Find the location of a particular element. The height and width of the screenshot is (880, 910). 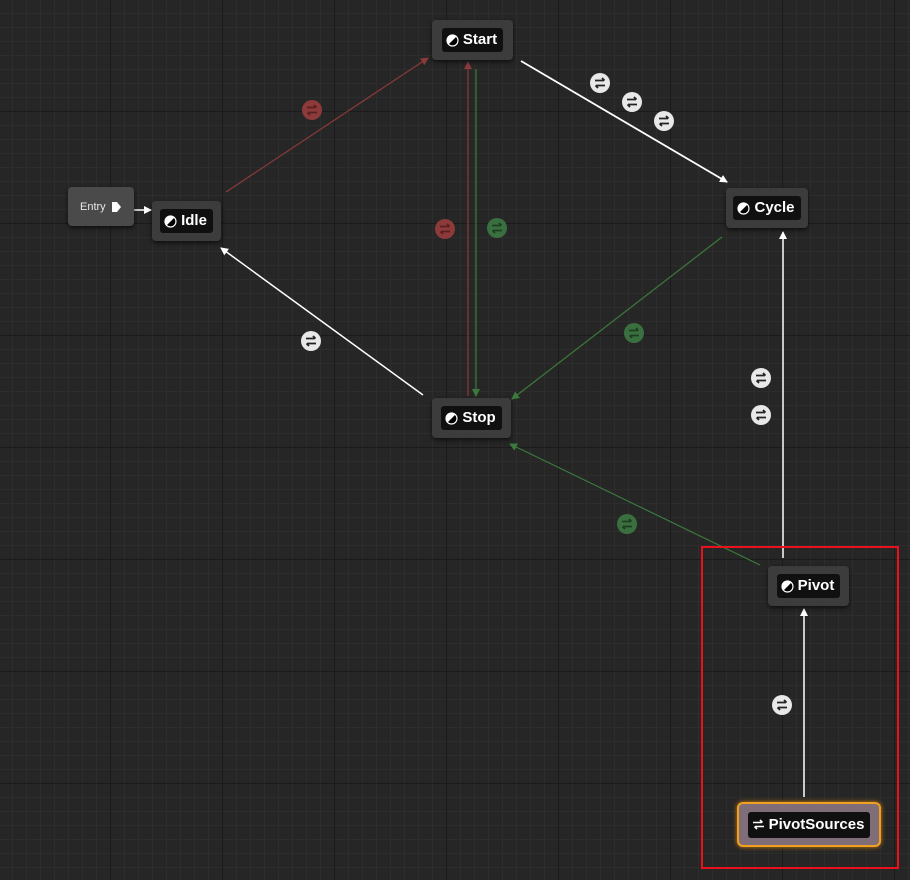

state-node-idle: Idle is located at coordinates (186, 221).